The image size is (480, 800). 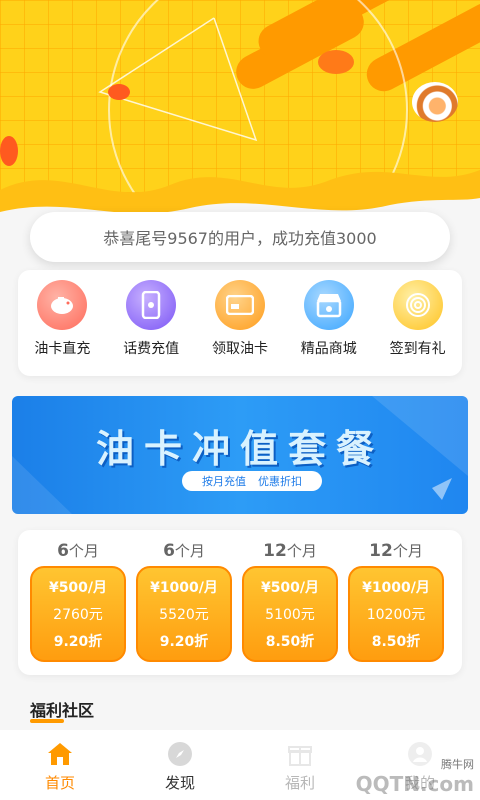 I want to click on watermark-big: QQTN.com, so click(x=414, y=784).